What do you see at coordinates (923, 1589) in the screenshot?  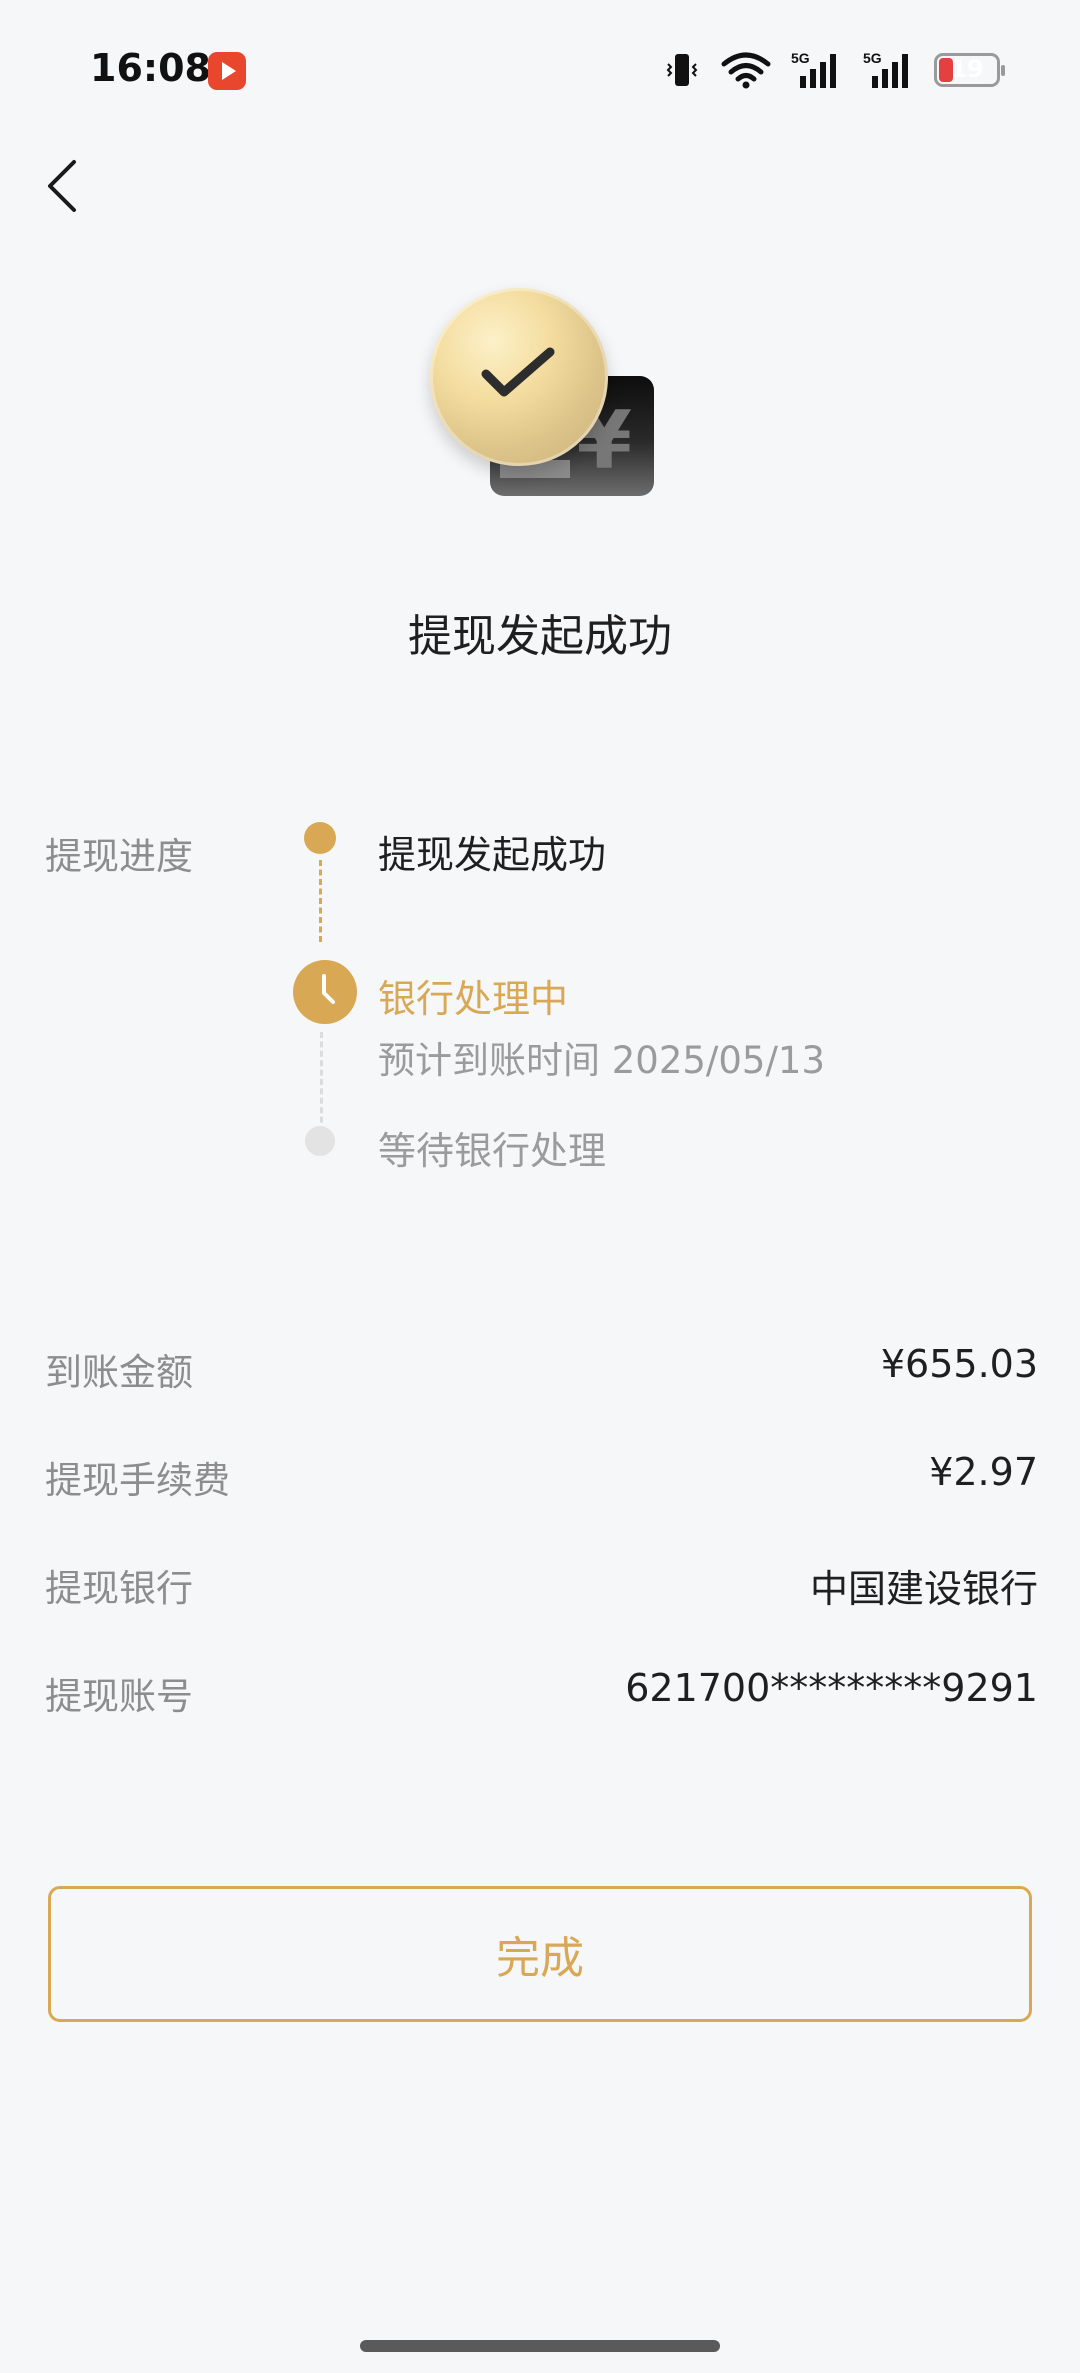 I see `withdraw-bank-value: 中国建设银行` at bounding box center [923, 1589].